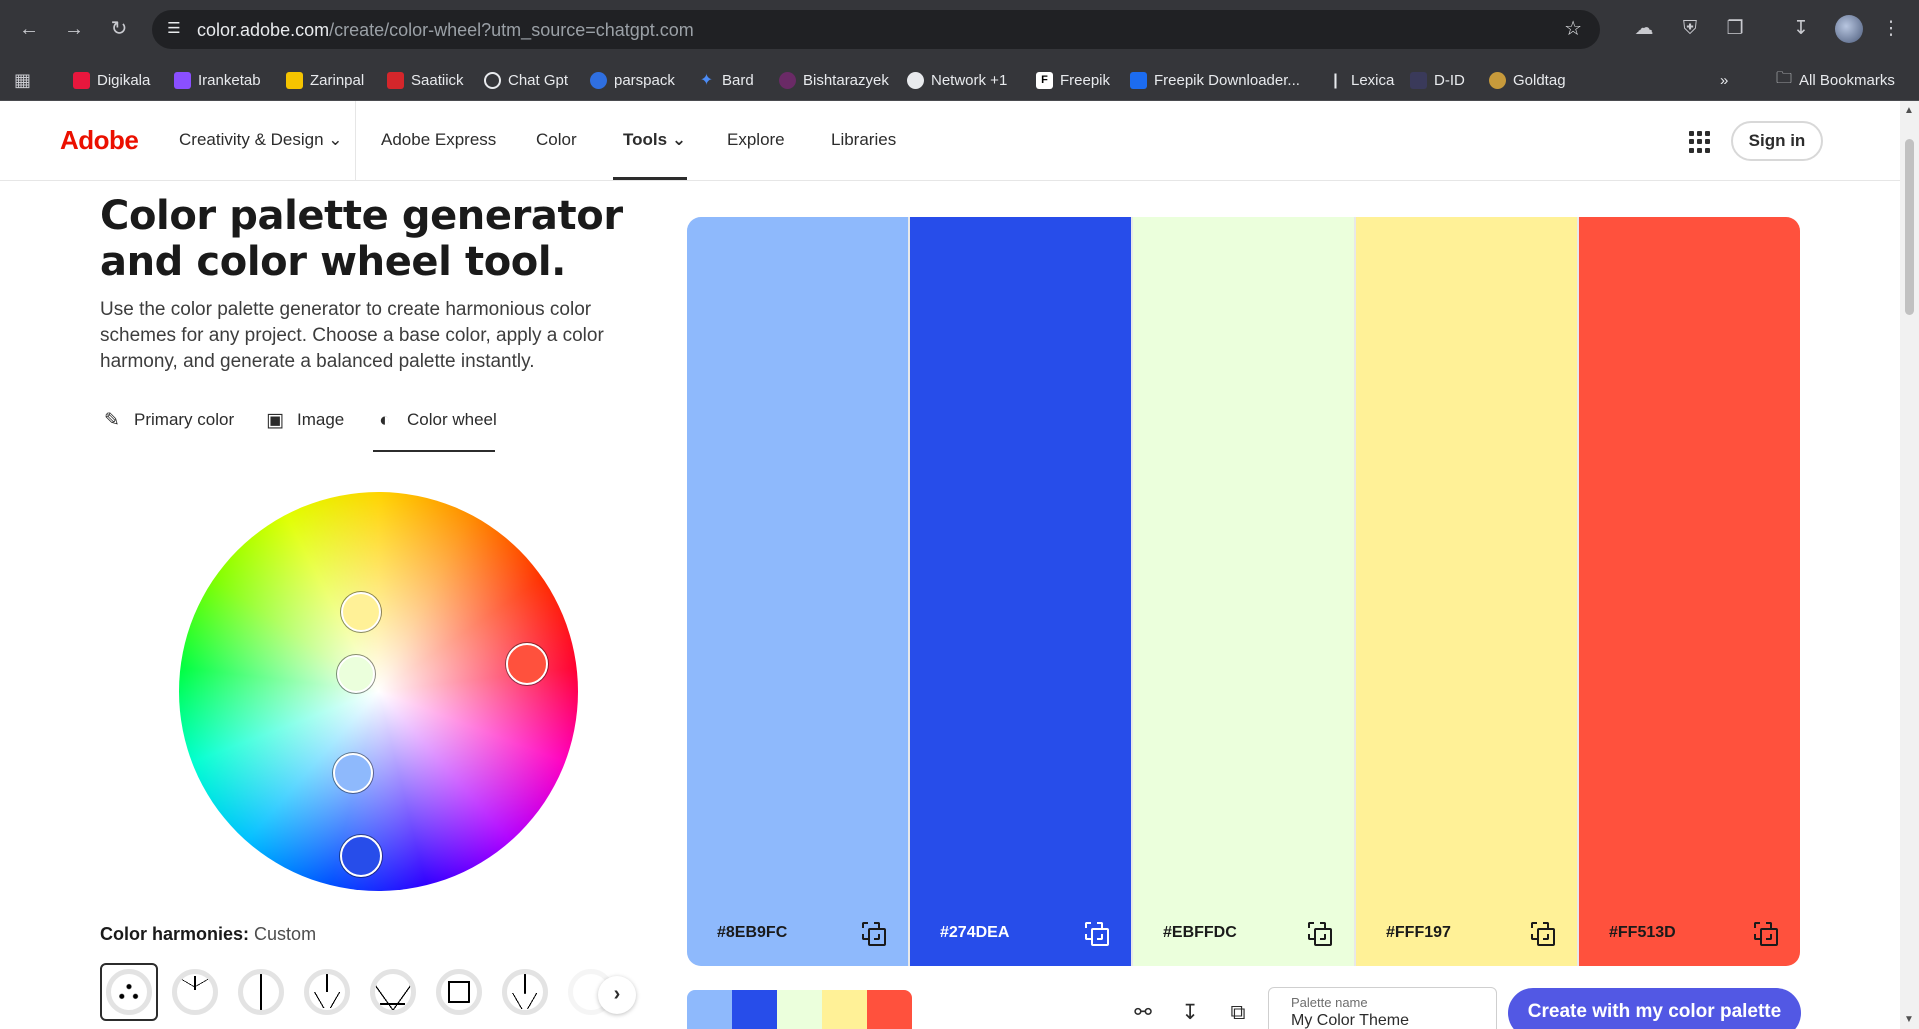 This screenshot has width=1919, height=1029. I want to click on active-nav-indicator, so click(650, 178).